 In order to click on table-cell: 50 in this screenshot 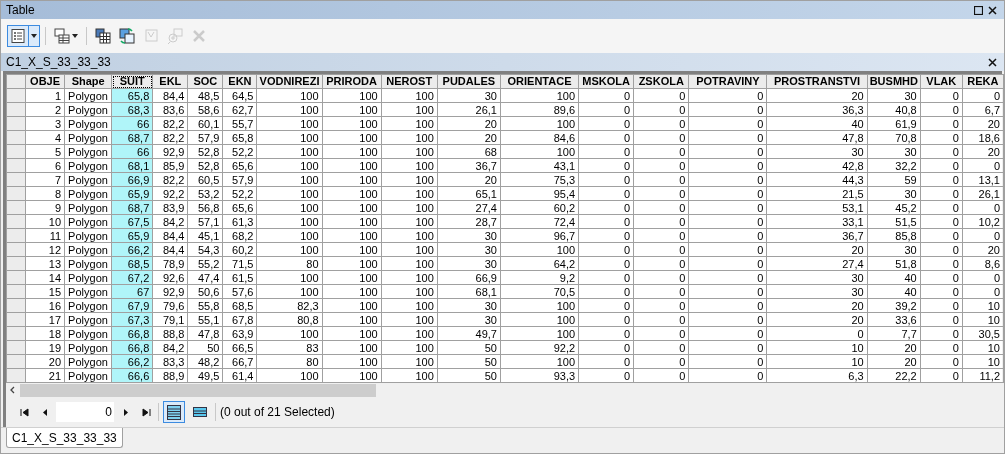, I will do `click(469, 361)`.